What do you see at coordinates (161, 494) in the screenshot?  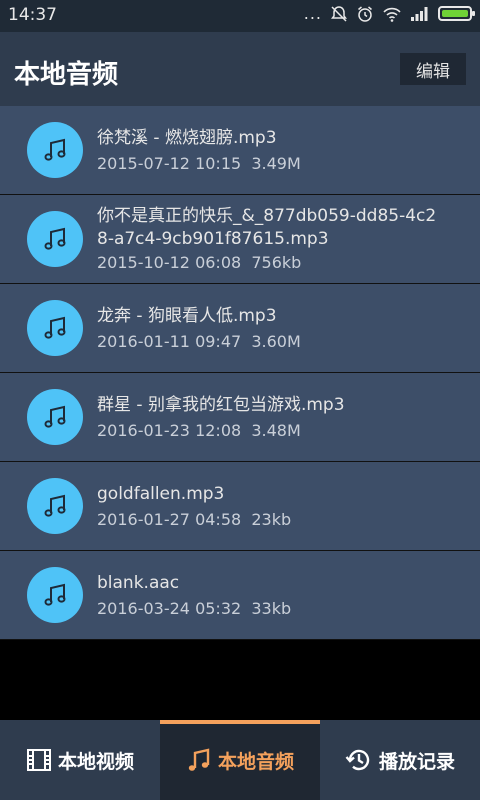 I see `file-name: goldfallen.mp3` at bounding box center [161, 494].